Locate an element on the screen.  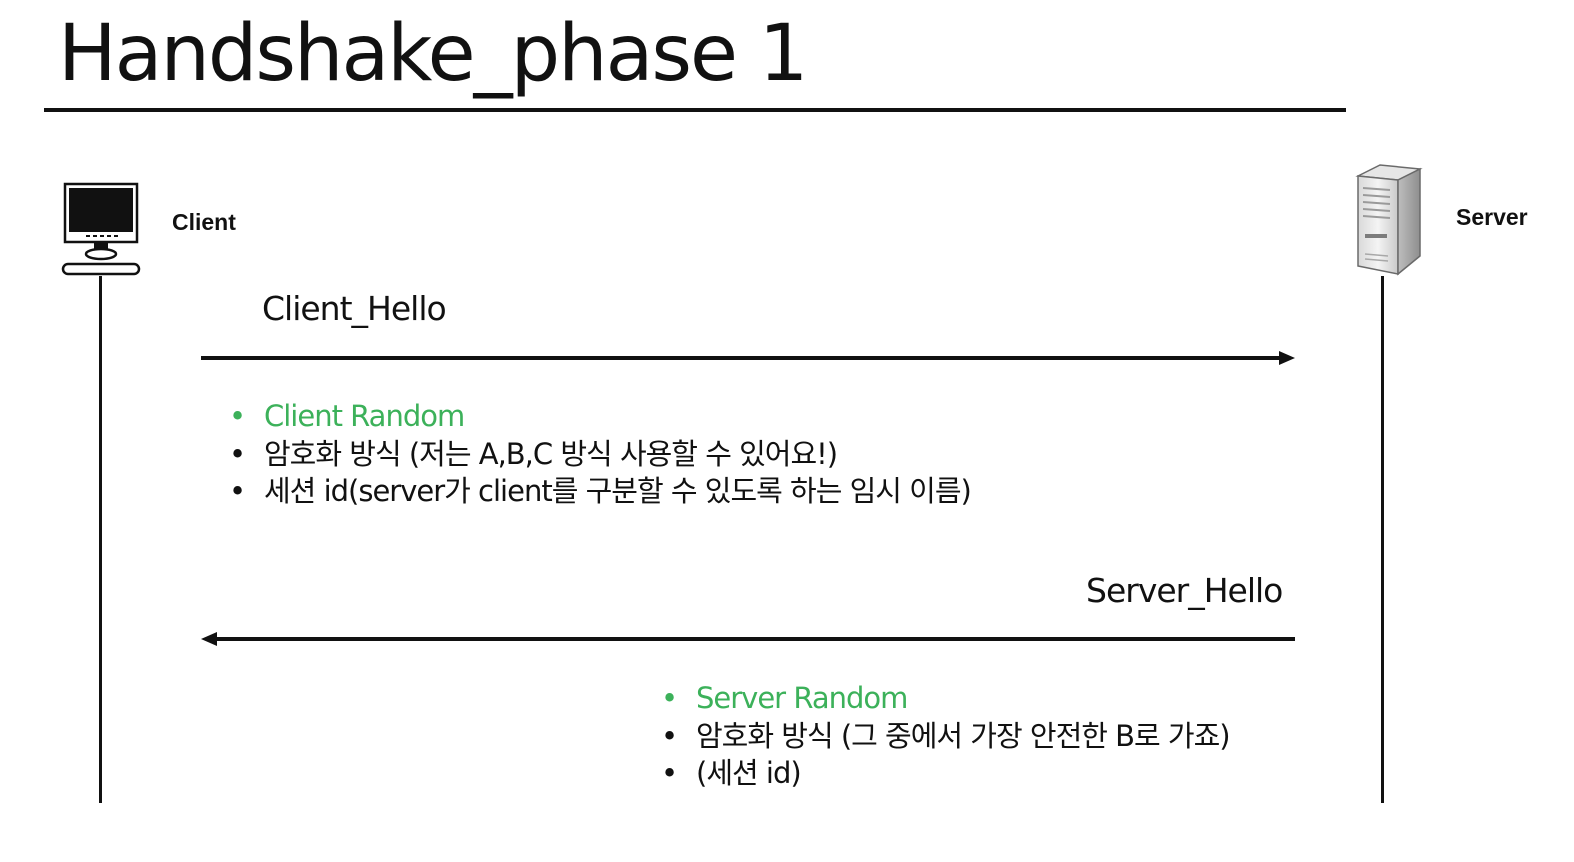
computer-icon is located at coordinates (102, 230).